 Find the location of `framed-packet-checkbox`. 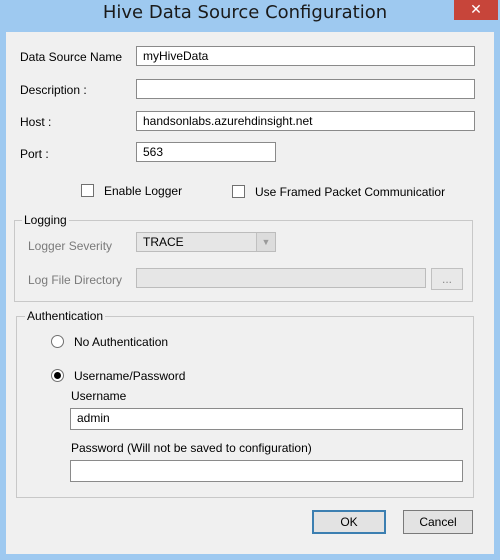

framed-packet-checkbox is located at coordinates (238, 191).